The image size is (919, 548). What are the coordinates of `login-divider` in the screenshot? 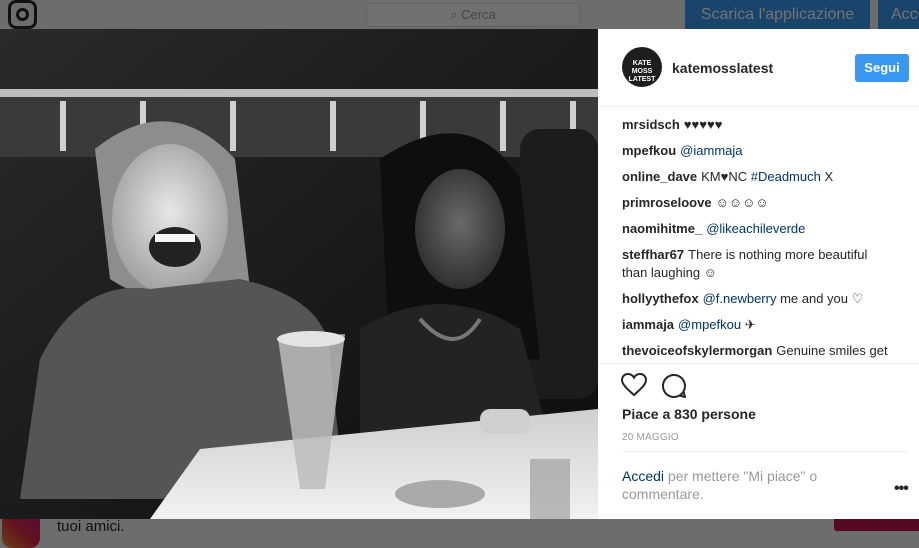 It's located at (764, 451).